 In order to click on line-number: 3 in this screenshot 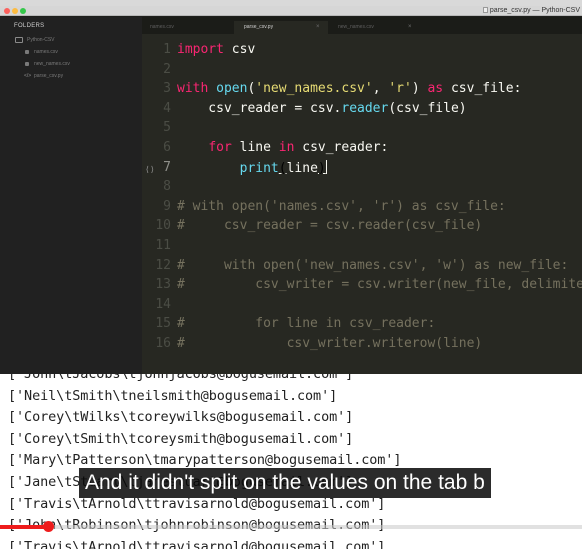, I will do `click(167, 89)`.